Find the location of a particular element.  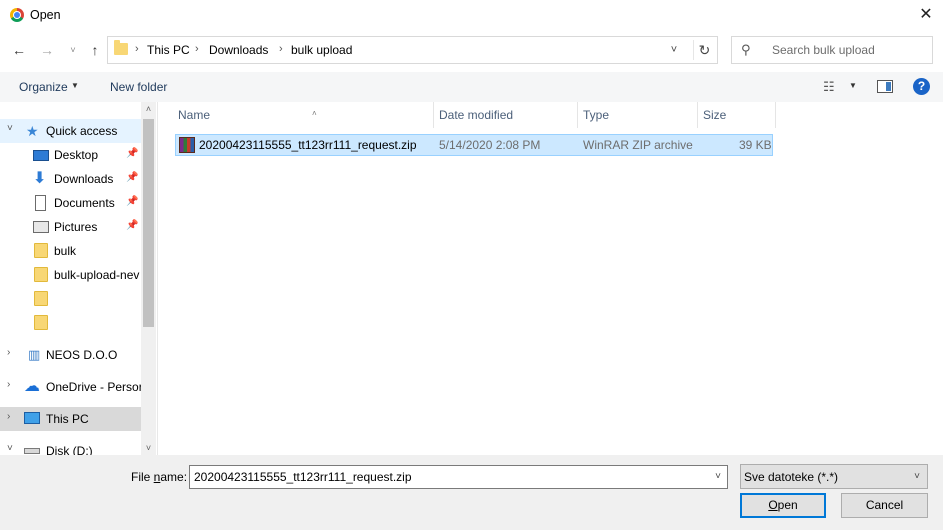

sidebar-item-label: This PC is located at coordinates (67, 419).